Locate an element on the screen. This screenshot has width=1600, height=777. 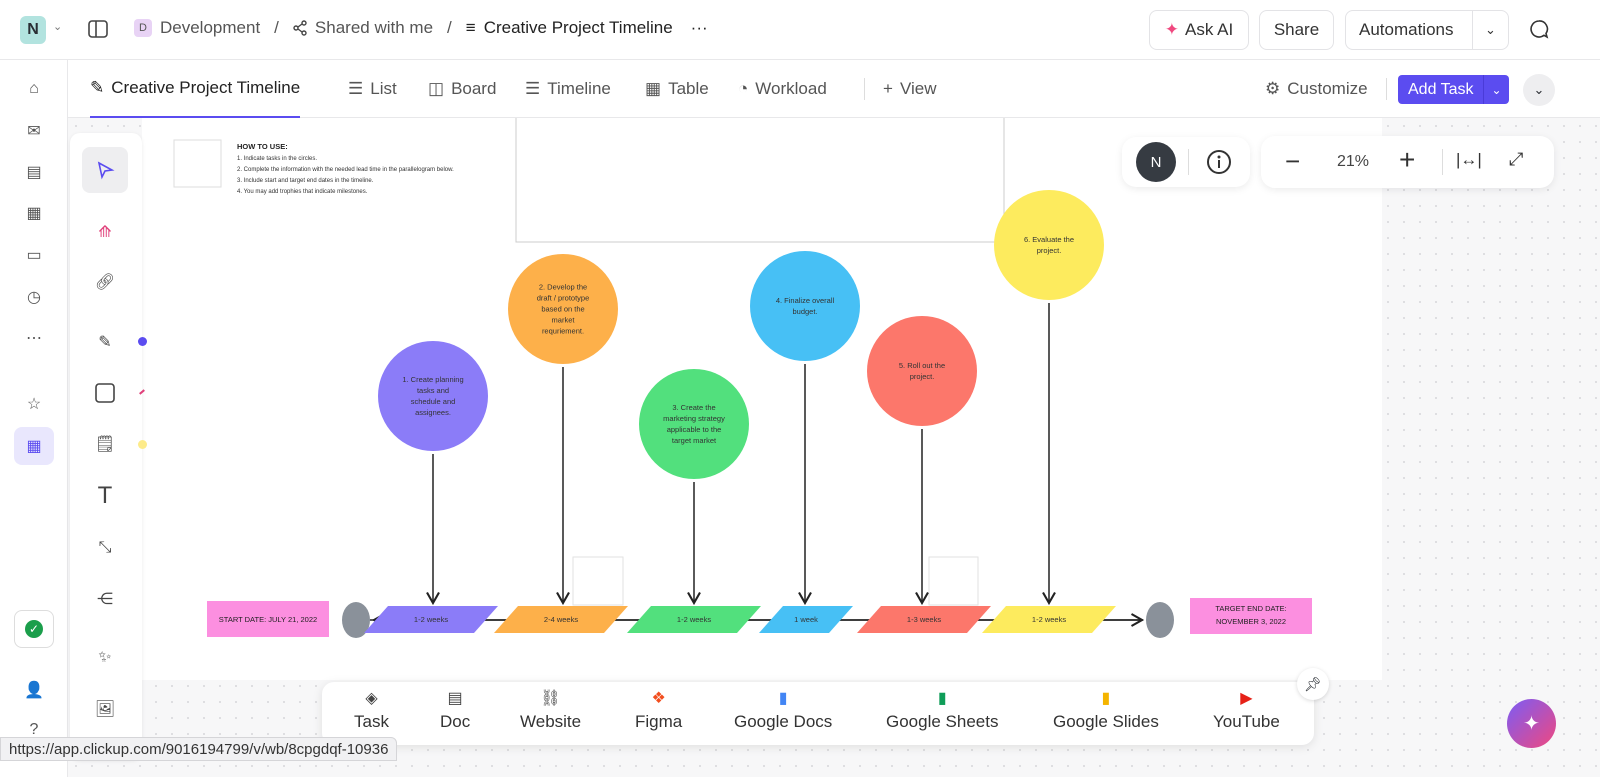
video-icon: ▭ is located at coordinates (34, 255).